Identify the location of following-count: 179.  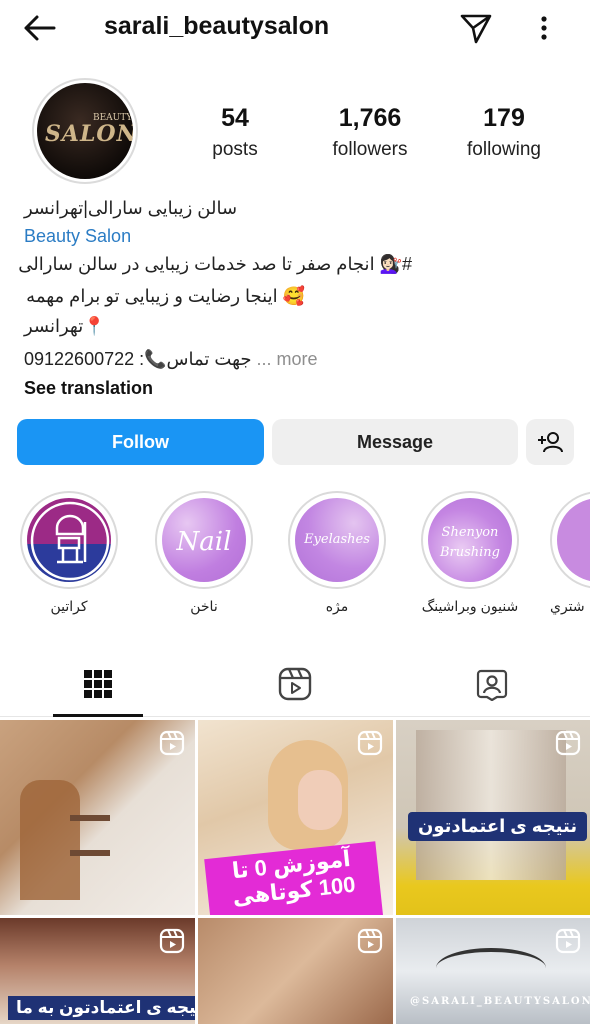
(504, 118).